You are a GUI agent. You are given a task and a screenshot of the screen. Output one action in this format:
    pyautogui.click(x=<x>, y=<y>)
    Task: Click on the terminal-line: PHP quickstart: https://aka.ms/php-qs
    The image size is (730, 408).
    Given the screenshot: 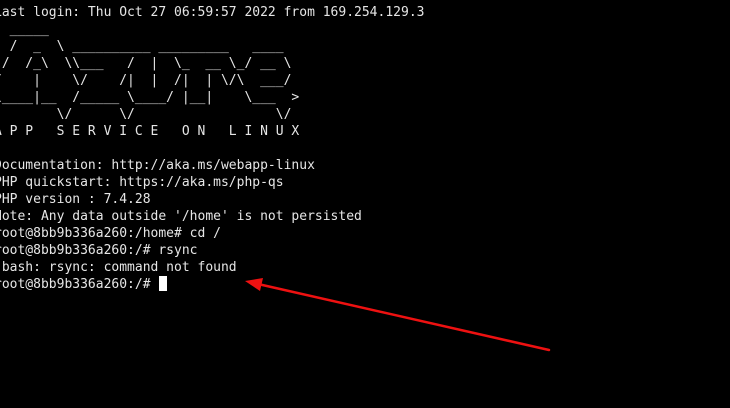 What is the action you would take?
    pyautogui.click(x=142, y=182)
    